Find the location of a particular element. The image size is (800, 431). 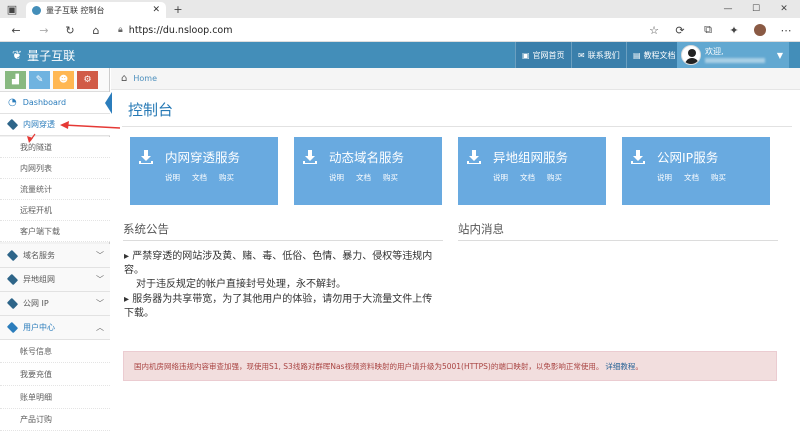

service-card-public-ip: 公网IP服务 说明 文档 购买 is located at coordinates (696, 171).